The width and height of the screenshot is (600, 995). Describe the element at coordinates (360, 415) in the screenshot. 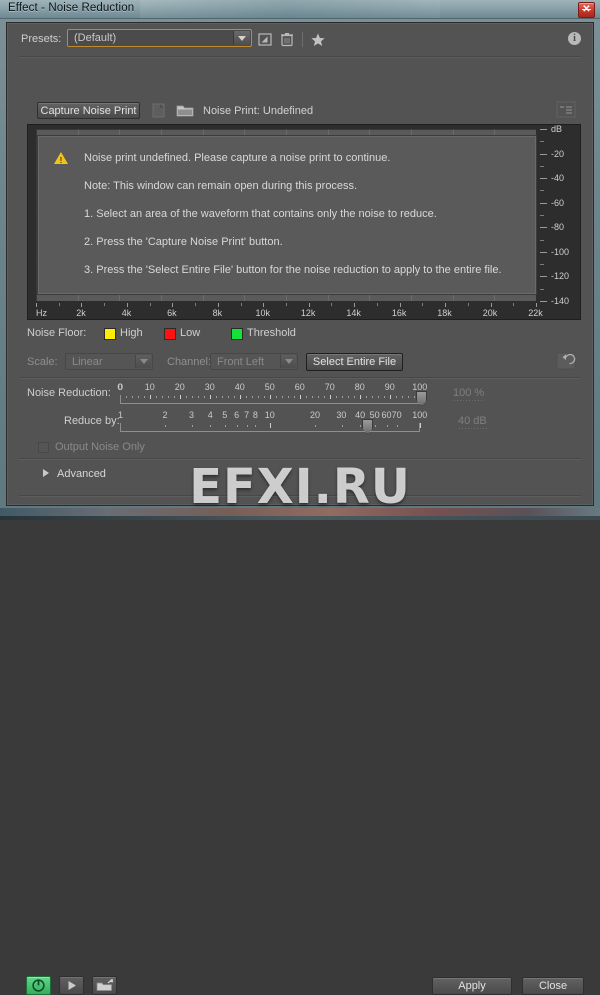

I see `reduce-by-tick-label: 40` at that location.